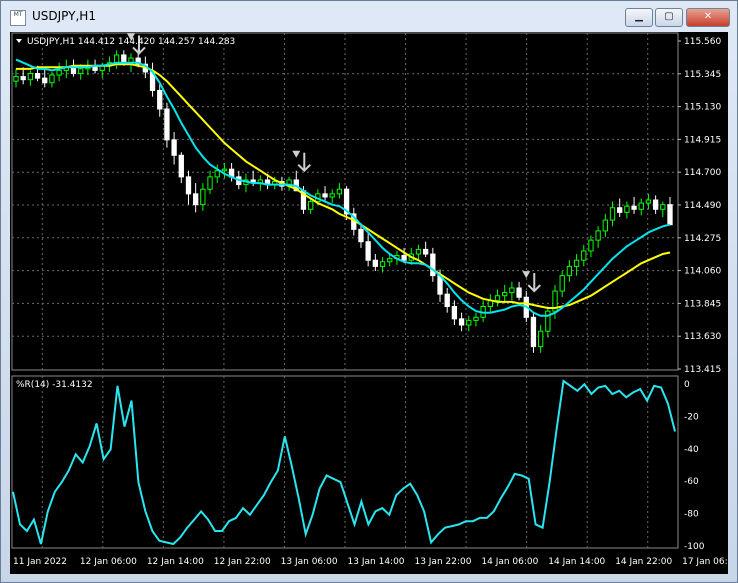 This screenshot has width=738, height=583. What do you see at coordinates (702, 140) in the screenshot?
I see `price-tick-label: 114.915` at bounding box center [702, 140].